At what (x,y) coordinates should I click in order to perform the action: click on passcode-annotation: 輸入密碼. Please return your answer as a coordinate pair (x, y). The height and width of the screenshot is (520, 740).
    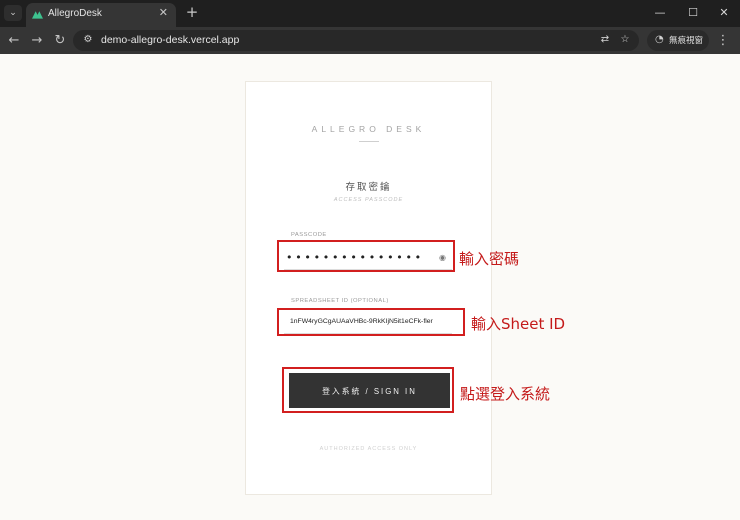
    Looking at the image, I should click on (489, 259).